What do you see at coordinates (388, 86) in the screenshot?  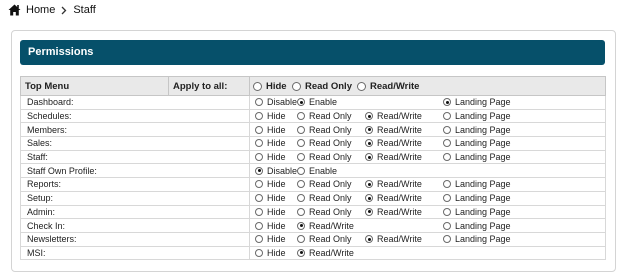 I see `apply-read-write-option: Read/Write` at bounding box center [388, 86].